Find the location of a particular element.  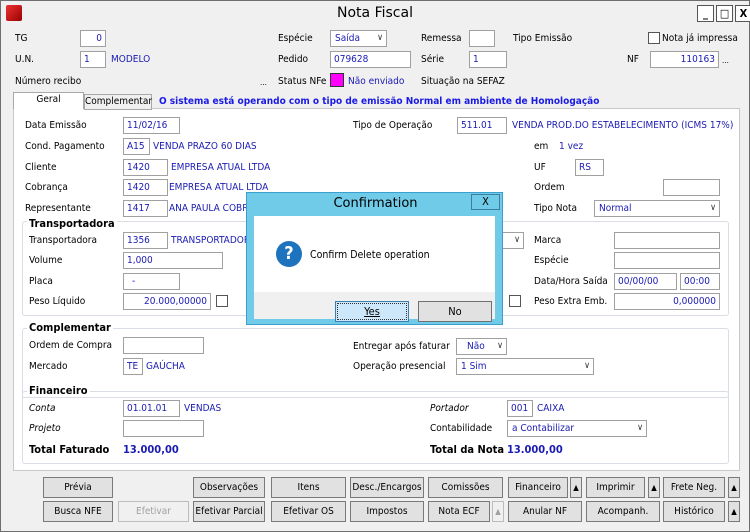

total-nota-label: Total da Nota is located at coordinates (467, 449).